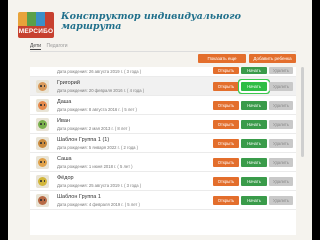  Describe the element at coordinates (222, 58) in the screenshot. I see `show-more-button: Показать еще` at that location.